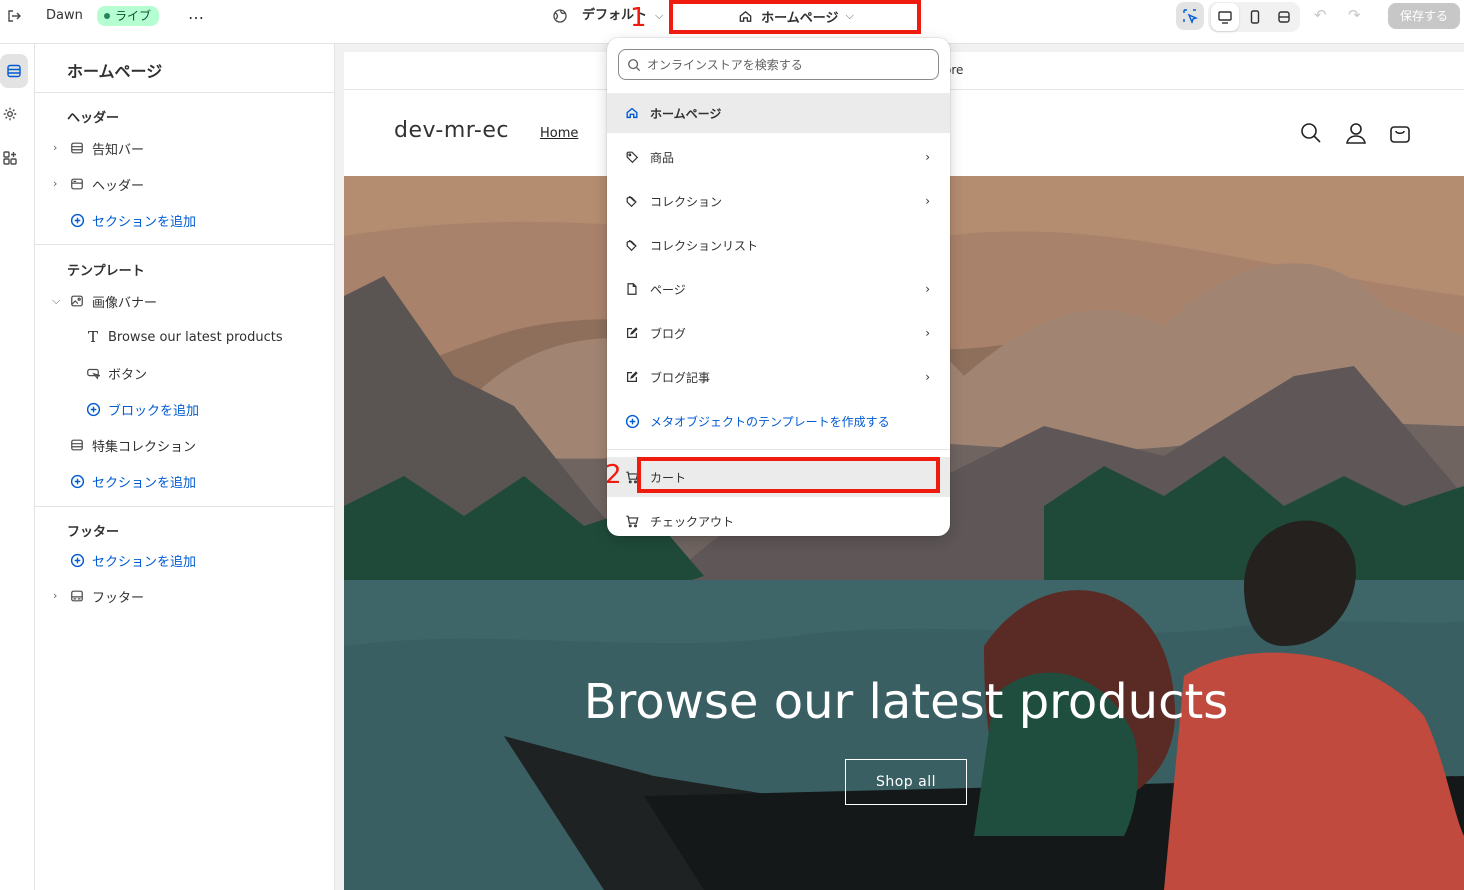  I want to click on footer-group-title: フッター, so click(93, 532).